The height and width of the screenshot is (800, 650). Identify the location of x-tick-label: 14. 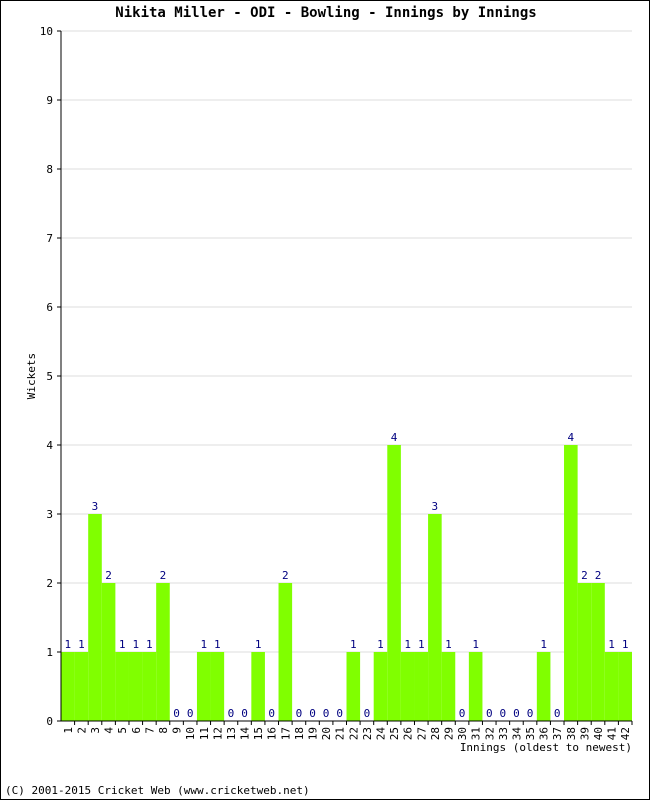
(245, 734).